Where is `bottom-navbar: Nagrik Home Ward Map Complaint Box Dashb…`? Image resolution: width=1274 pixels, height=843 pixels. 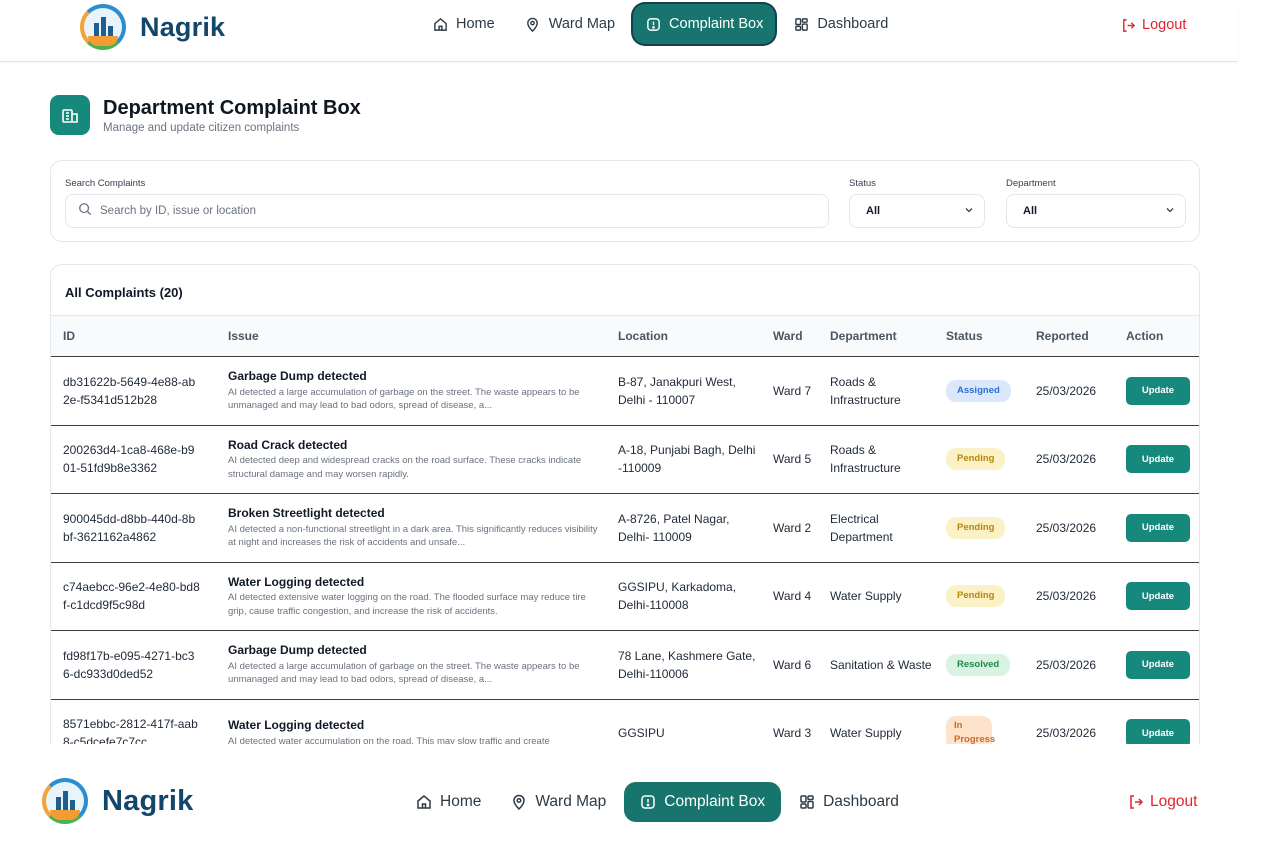
bottom-navbar: Nagrik Home Ward Map Complaint Box Dashb… is located at coordinates (637, 803).